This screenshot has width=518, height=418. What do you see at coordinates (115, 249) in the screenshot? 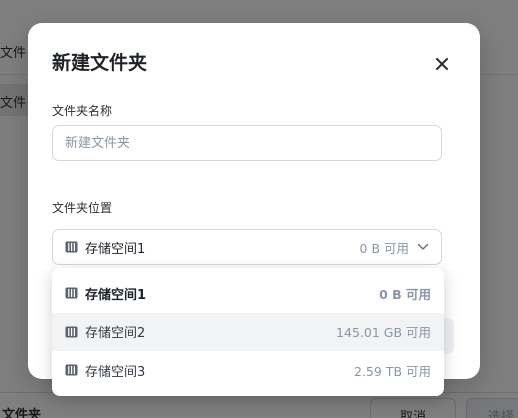
I see `selected-storage-name: 存储空间1` at bounding box center [115, 249].